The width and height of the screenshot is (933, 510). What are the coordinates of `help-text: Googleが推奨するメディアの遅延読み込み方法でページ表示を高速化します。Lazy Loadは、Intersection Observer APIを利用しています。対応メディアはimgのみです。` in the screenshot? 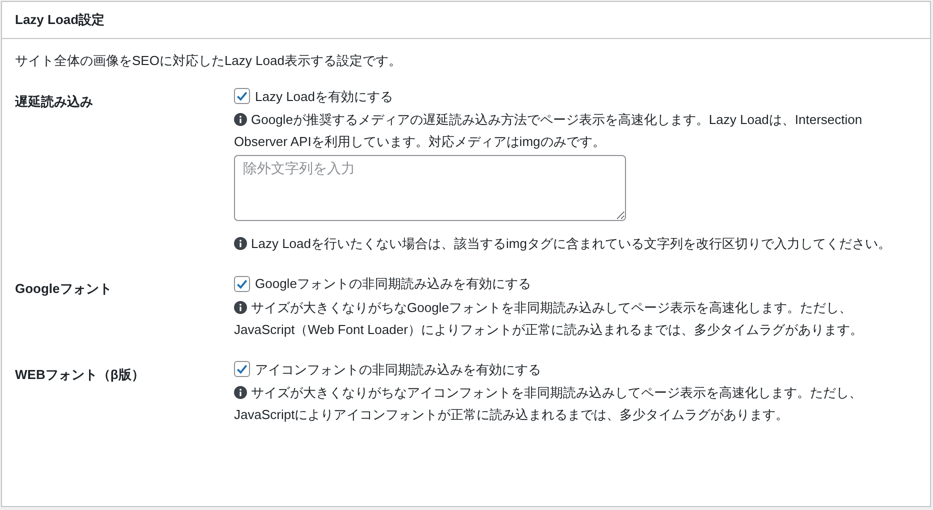 It's located at (549, 131).